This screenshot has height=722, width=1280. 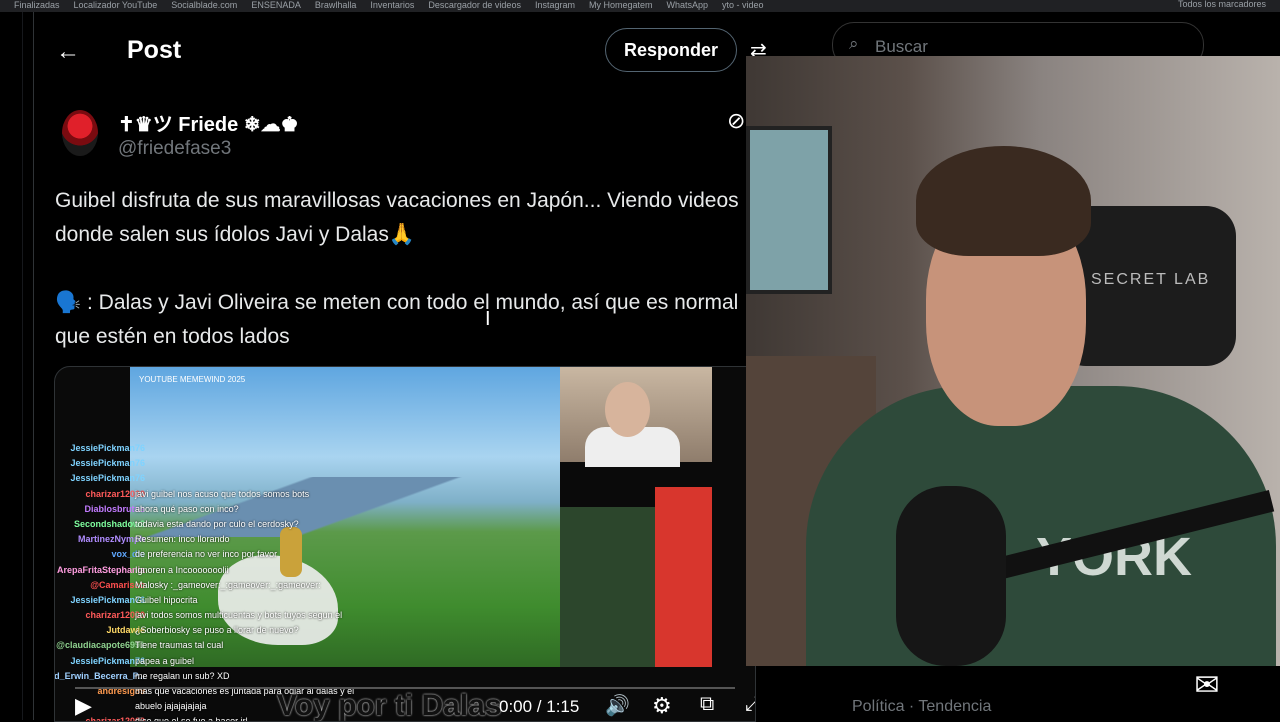 What do you see at coordinates (166, 599) in the screenshot?
I see `chat-text: Guibel hipocrita` at bounding box center [166, 599].